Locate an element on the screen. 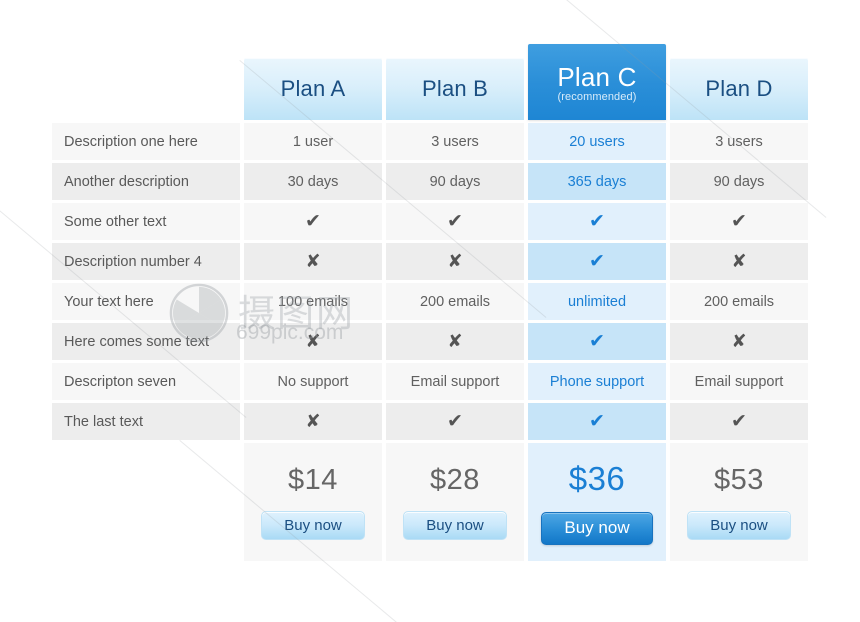 The height and width of the screenshot is (622, 860). table-row: Description number 4 ✘ ✘ ✔ ✘ is located at coordinates (430, 261).